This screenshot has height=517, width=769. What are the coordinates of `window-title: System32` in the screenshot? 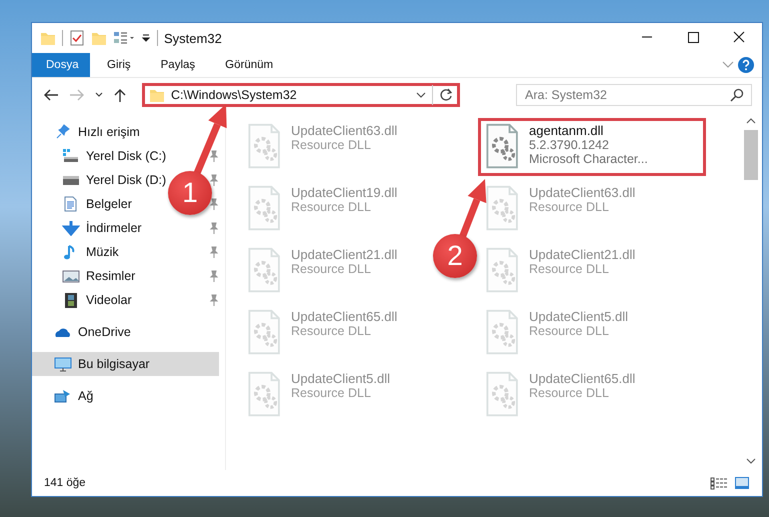 It's located at (193, 38).